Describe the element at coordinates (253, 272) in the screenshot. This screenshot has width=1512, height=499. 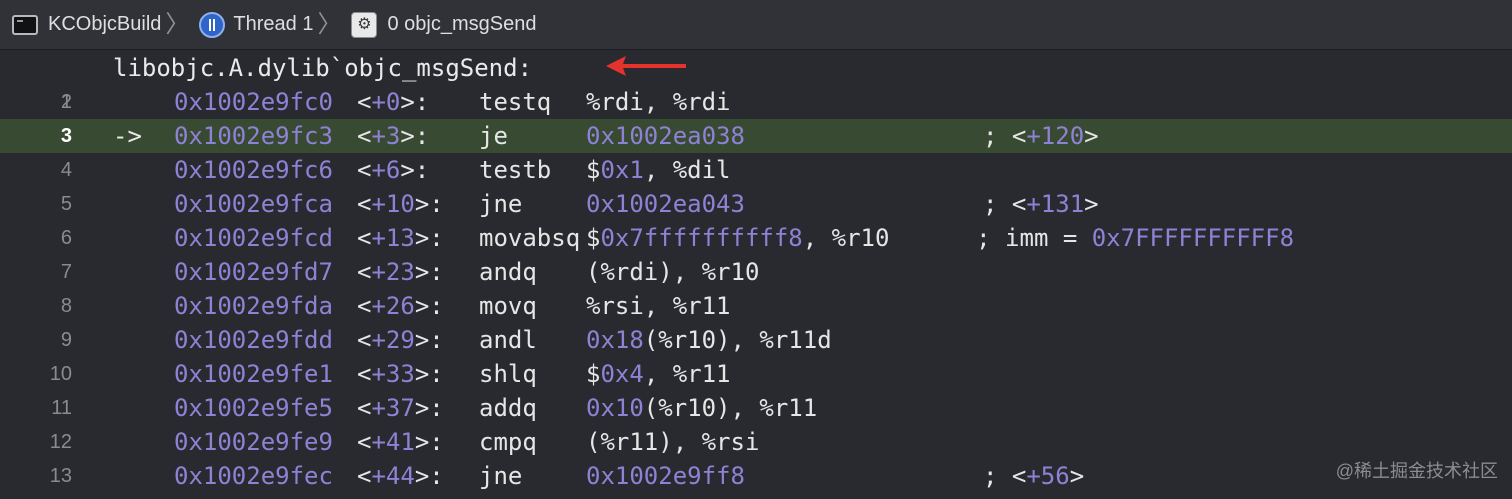
I see `instruction-address: 0x1002e9fd7` at that location.